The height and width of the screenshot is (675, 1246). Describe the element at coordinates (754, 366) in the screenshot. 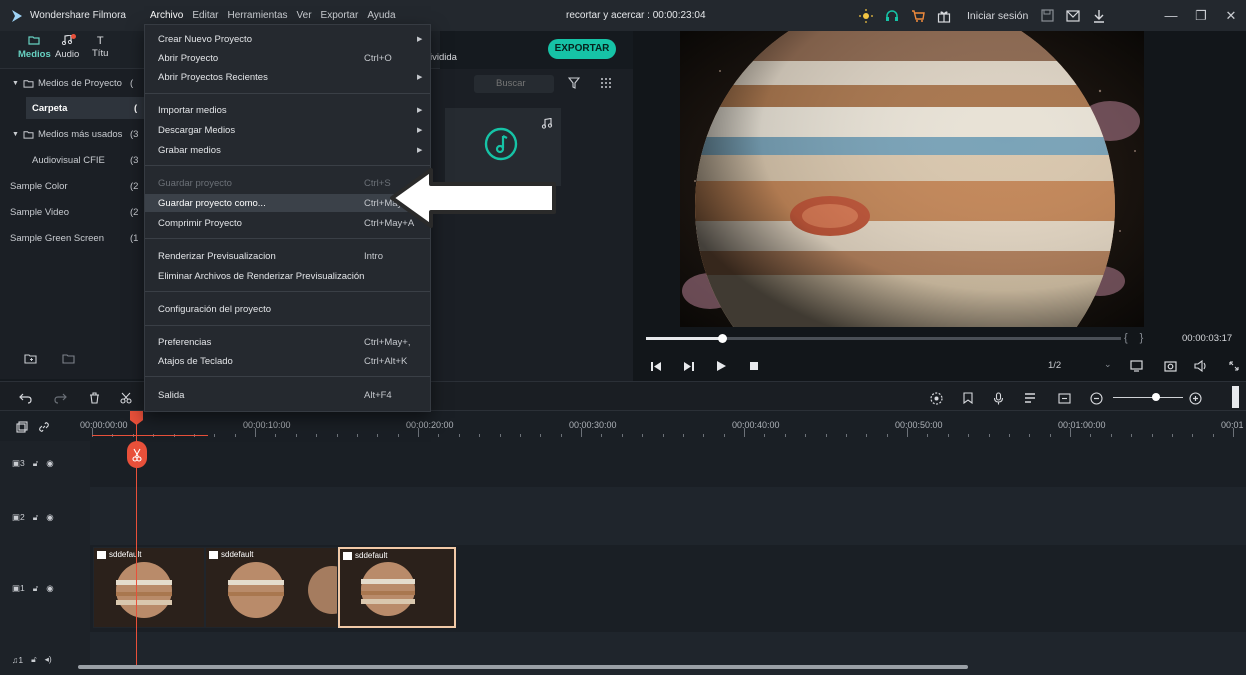

I see `stop-icon` at that location.